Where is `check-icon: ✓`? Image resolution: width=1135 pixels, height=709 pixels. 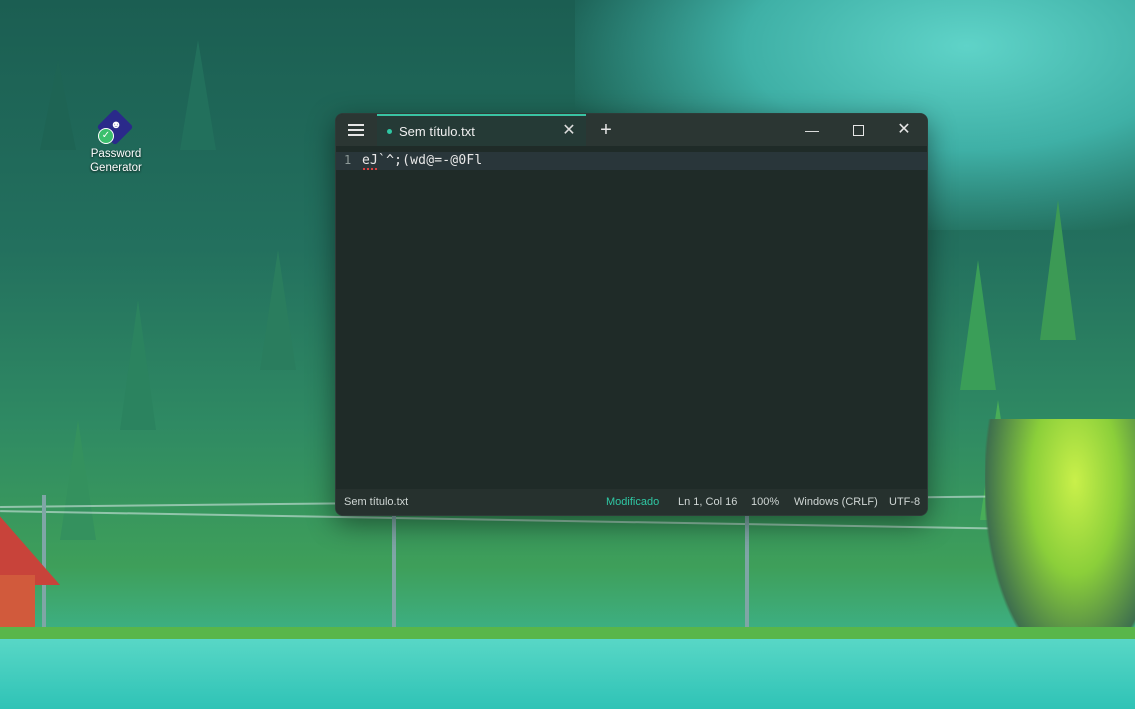 check-icon: ✓ is located at coordinates (106, 136).